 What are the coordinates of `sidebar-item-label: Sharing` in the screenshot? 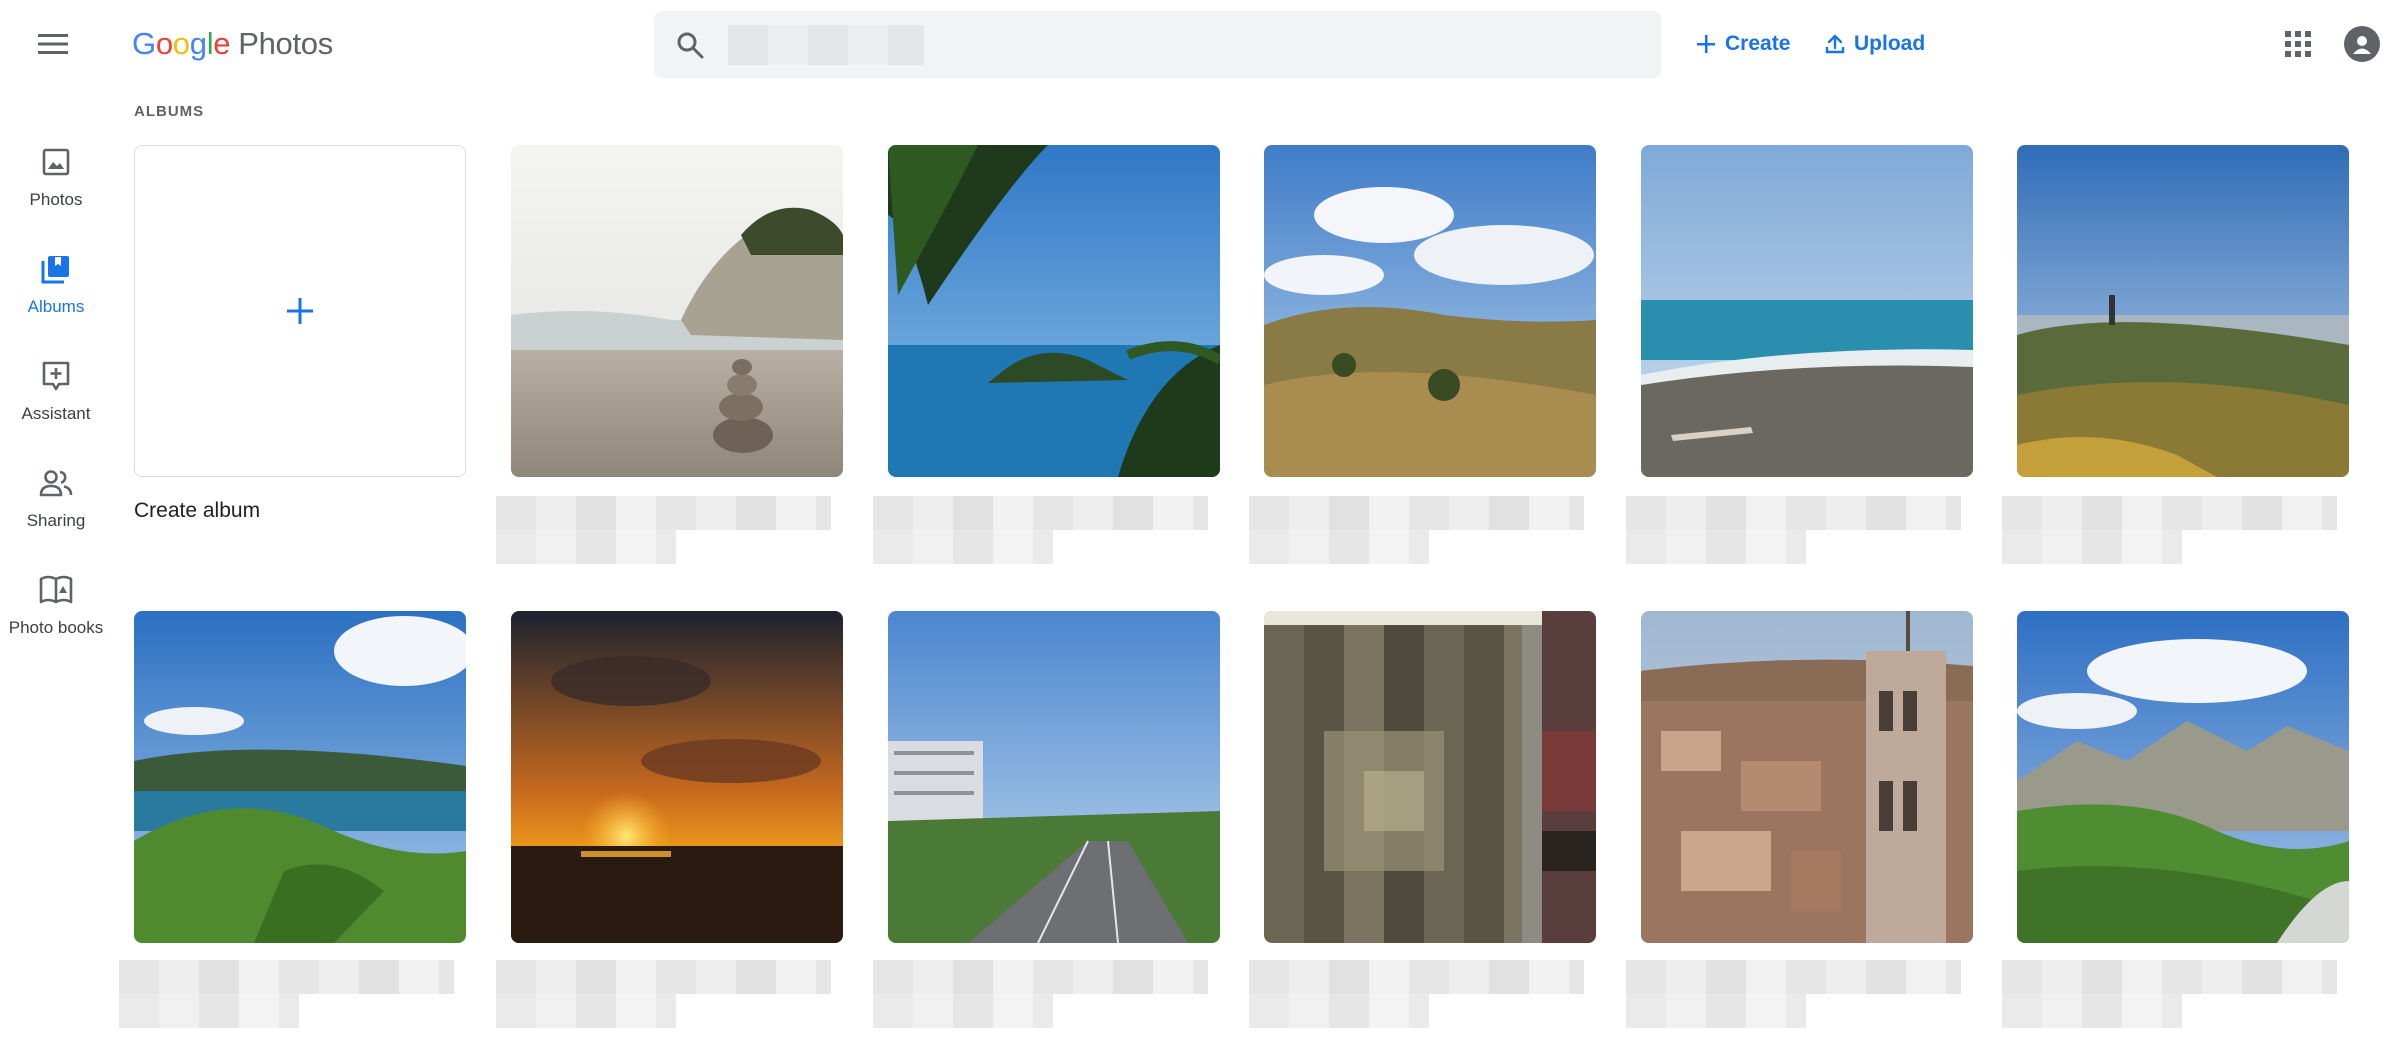 It's located at (56, 520).